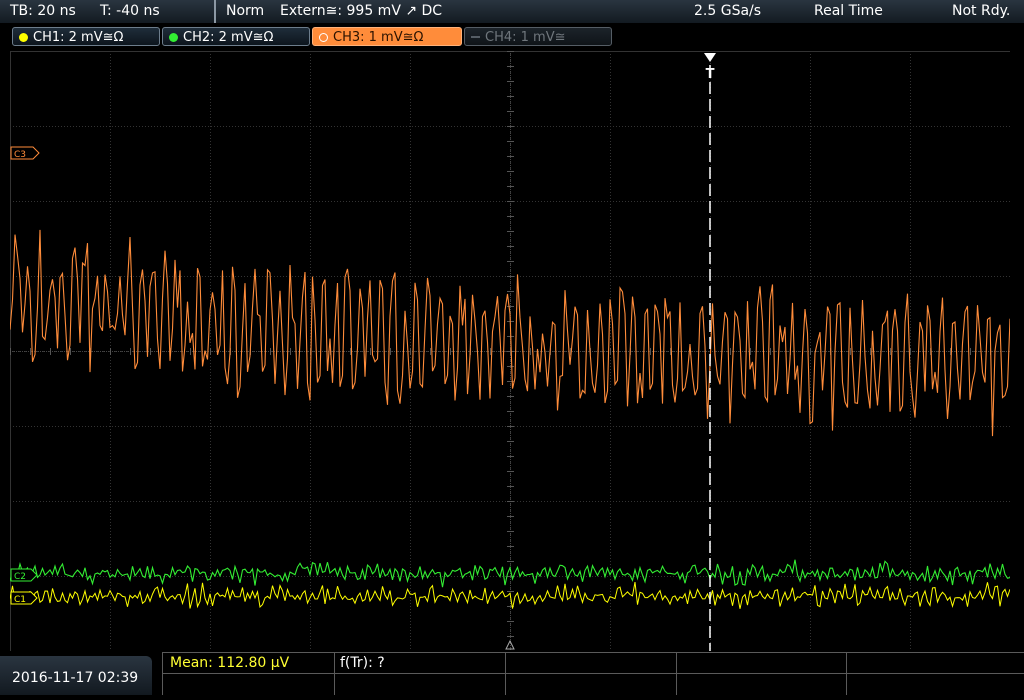 The height and width of the screenshot is (700, 1024). What do you see at coordinates (525, 37) in the screenshot?
I see `channel-4-label: CH4: 1 mV≅` at bounding box center [525, 37].